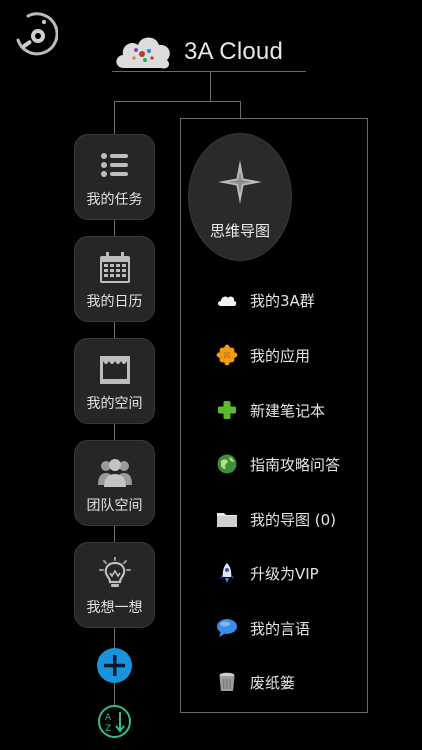 The image size is (422, 750). I want to click on plus-icon, so click(114, 665).